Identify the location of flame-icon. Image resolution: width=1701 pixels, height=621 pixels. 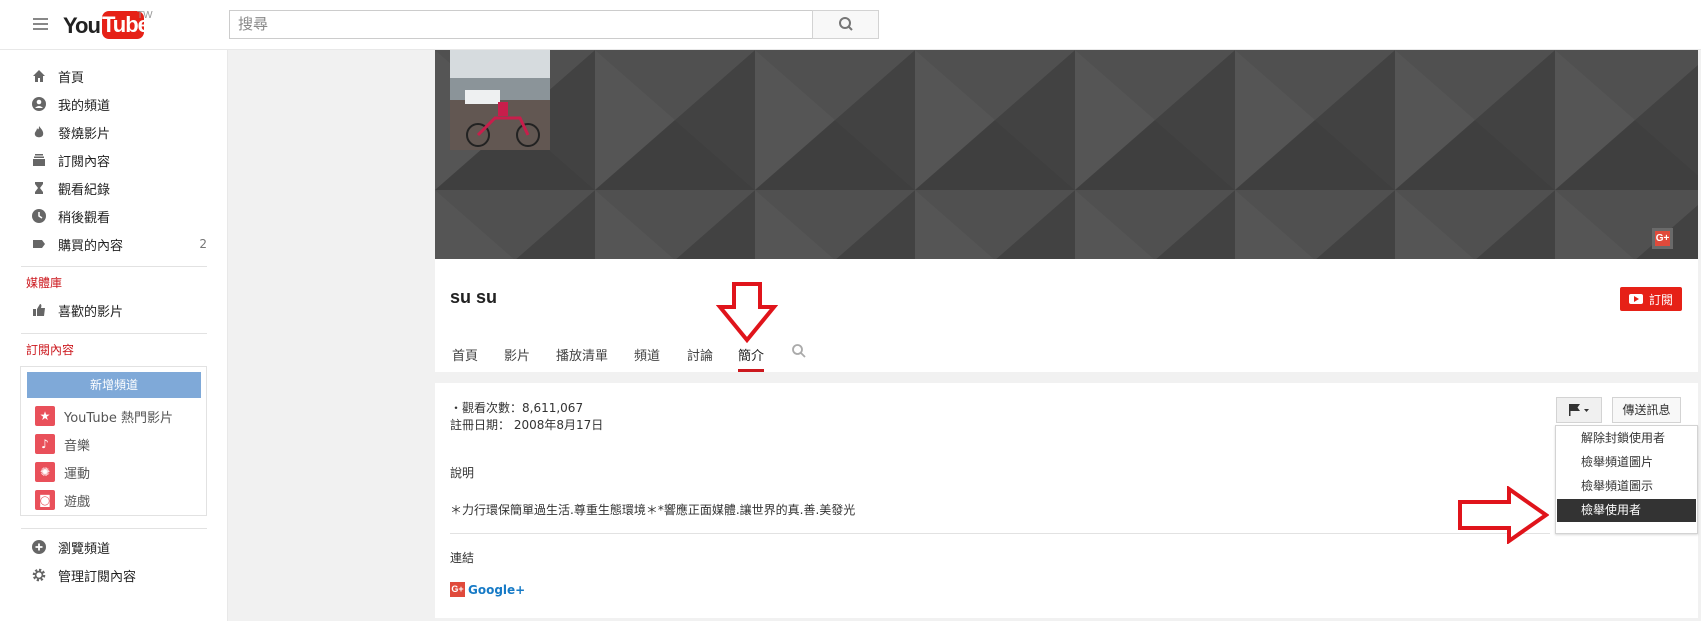
(39, 132).